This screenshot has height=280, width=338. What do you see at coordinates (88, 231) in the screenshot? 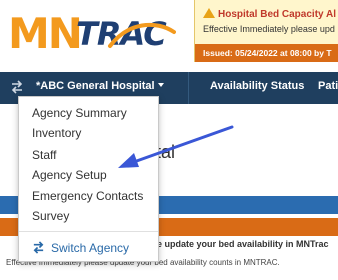
I see `menu-divider` at bounding box center [88, 231].